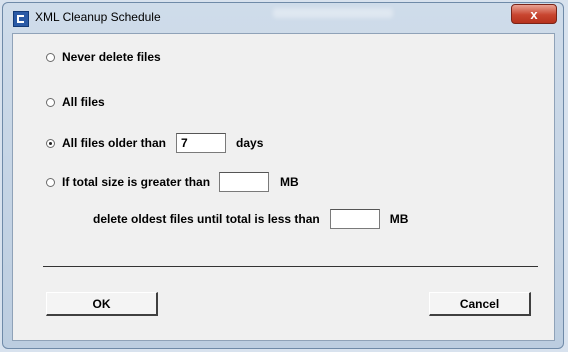  I want to click on close-icon: x, so click(534, 14).